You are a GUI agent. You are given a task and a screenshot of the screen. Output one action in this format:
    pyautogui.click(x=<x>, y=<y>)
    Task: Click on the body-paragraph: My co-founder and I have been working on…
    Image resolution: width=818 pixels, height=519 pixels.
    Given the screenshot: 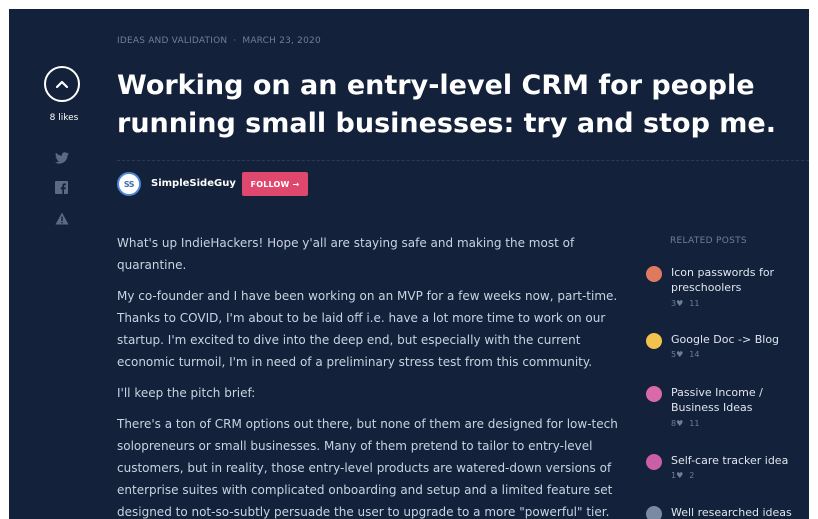 What is the action you would take?
    pyautogui.click(x=367, y=329)
    